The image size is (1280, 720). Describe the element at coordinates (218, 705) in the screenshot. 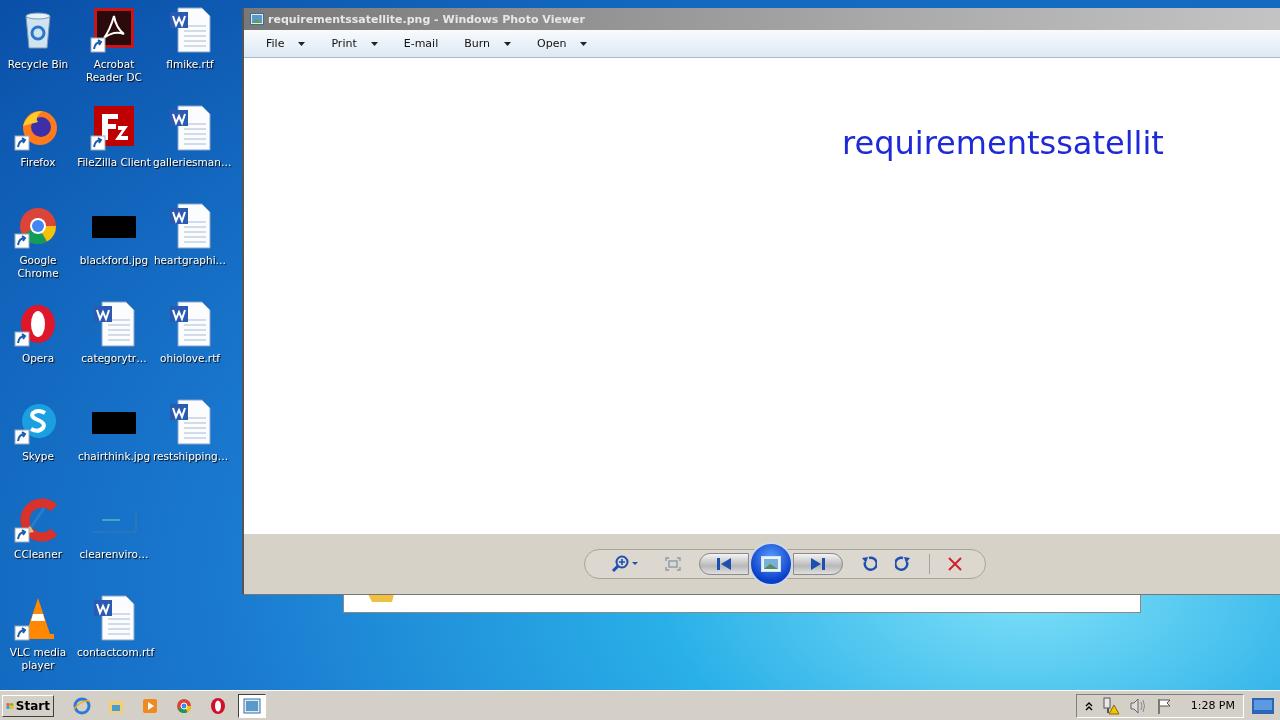

I see `opera-icon` at that location.